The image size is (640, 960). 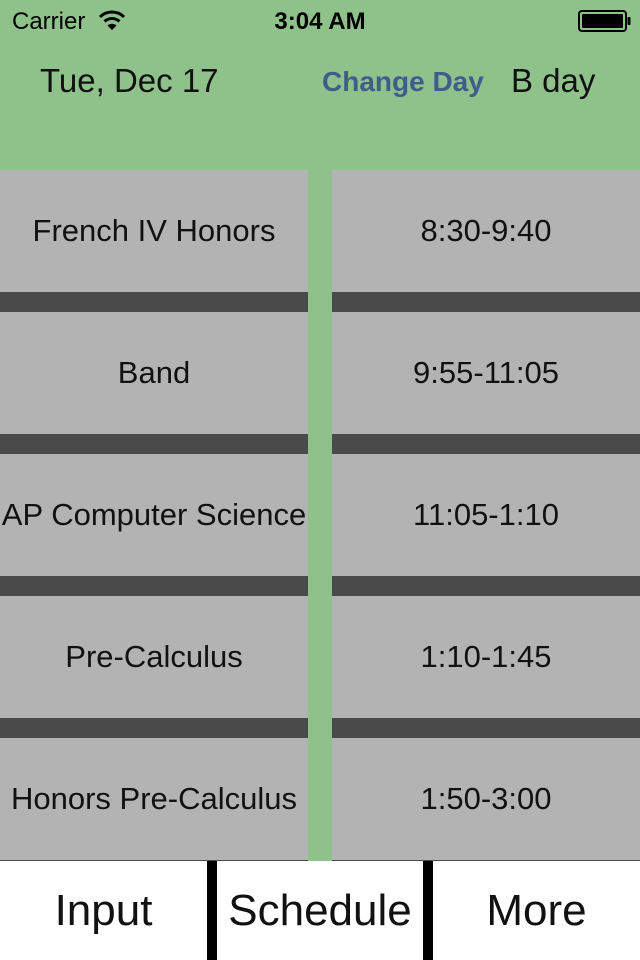 I want to click on time-cell: 11:05-1:10, so click(x=486, y=515).